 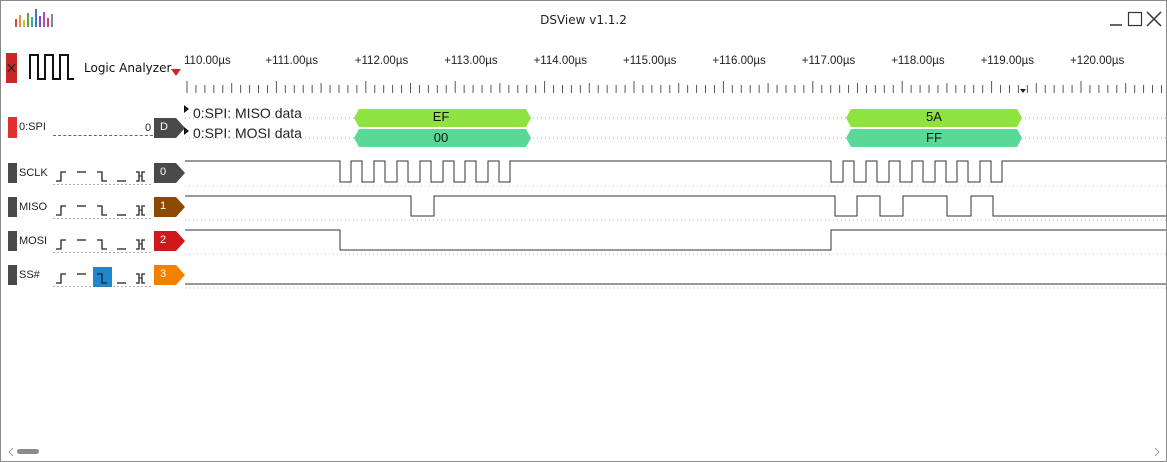 I want to click on channel-name: MOSI, so click(x=33, y=241).